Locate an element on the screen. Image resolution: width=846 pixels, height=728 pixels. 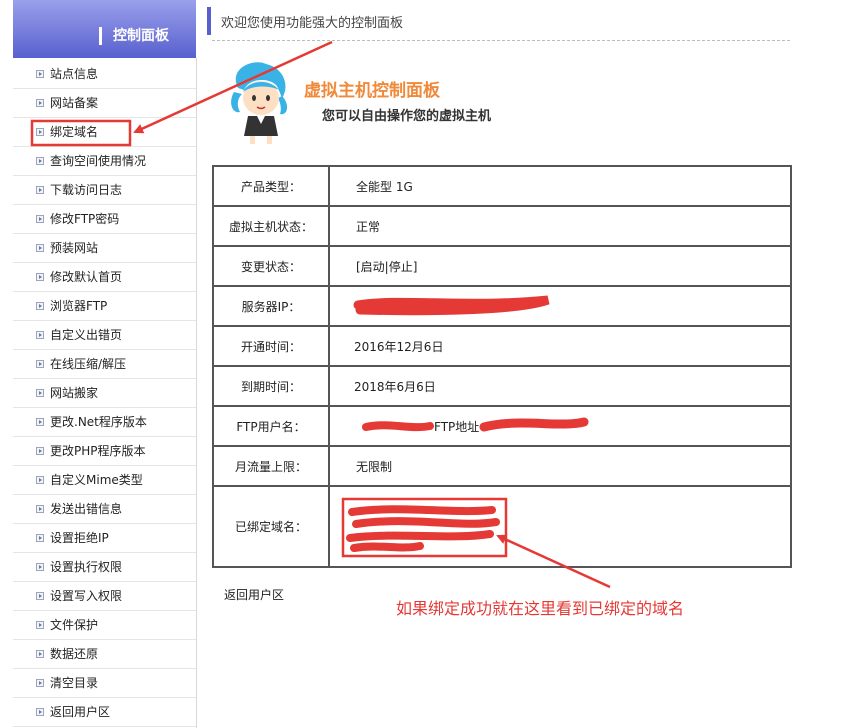
sidebar-item-migrate: 网站搬家 is located at coordinates (104, 393).